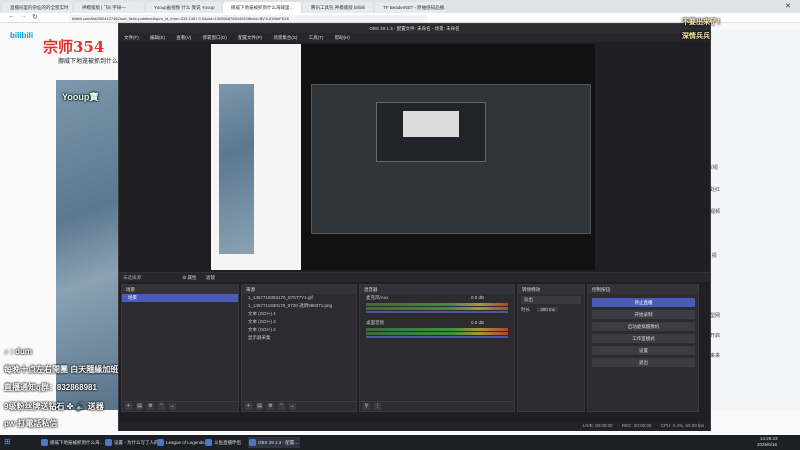 The image size is (800, 450). What do you see at coordinates (285, 37) in the screenshot?
I see `menu-scene-collection: 场景集合(S)` at bounding box center [285, 37].